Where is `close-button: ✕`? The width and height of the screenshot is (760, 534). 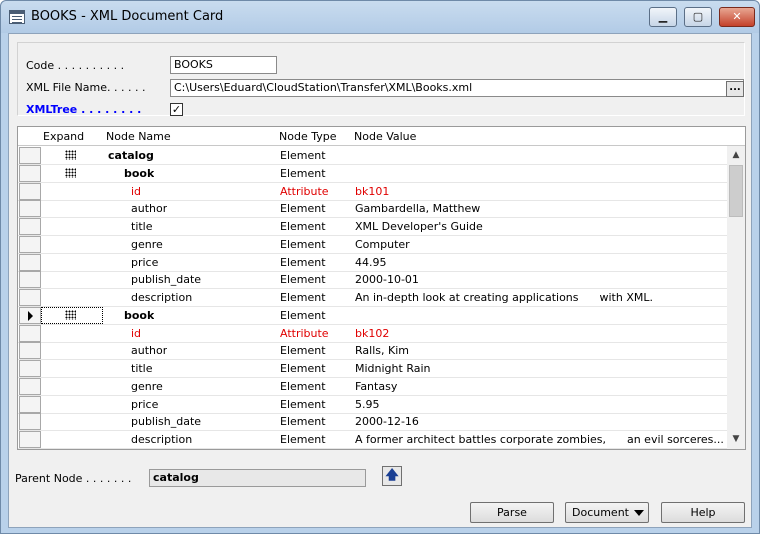 close-button: ✕ is located at coordinates (737, 17).